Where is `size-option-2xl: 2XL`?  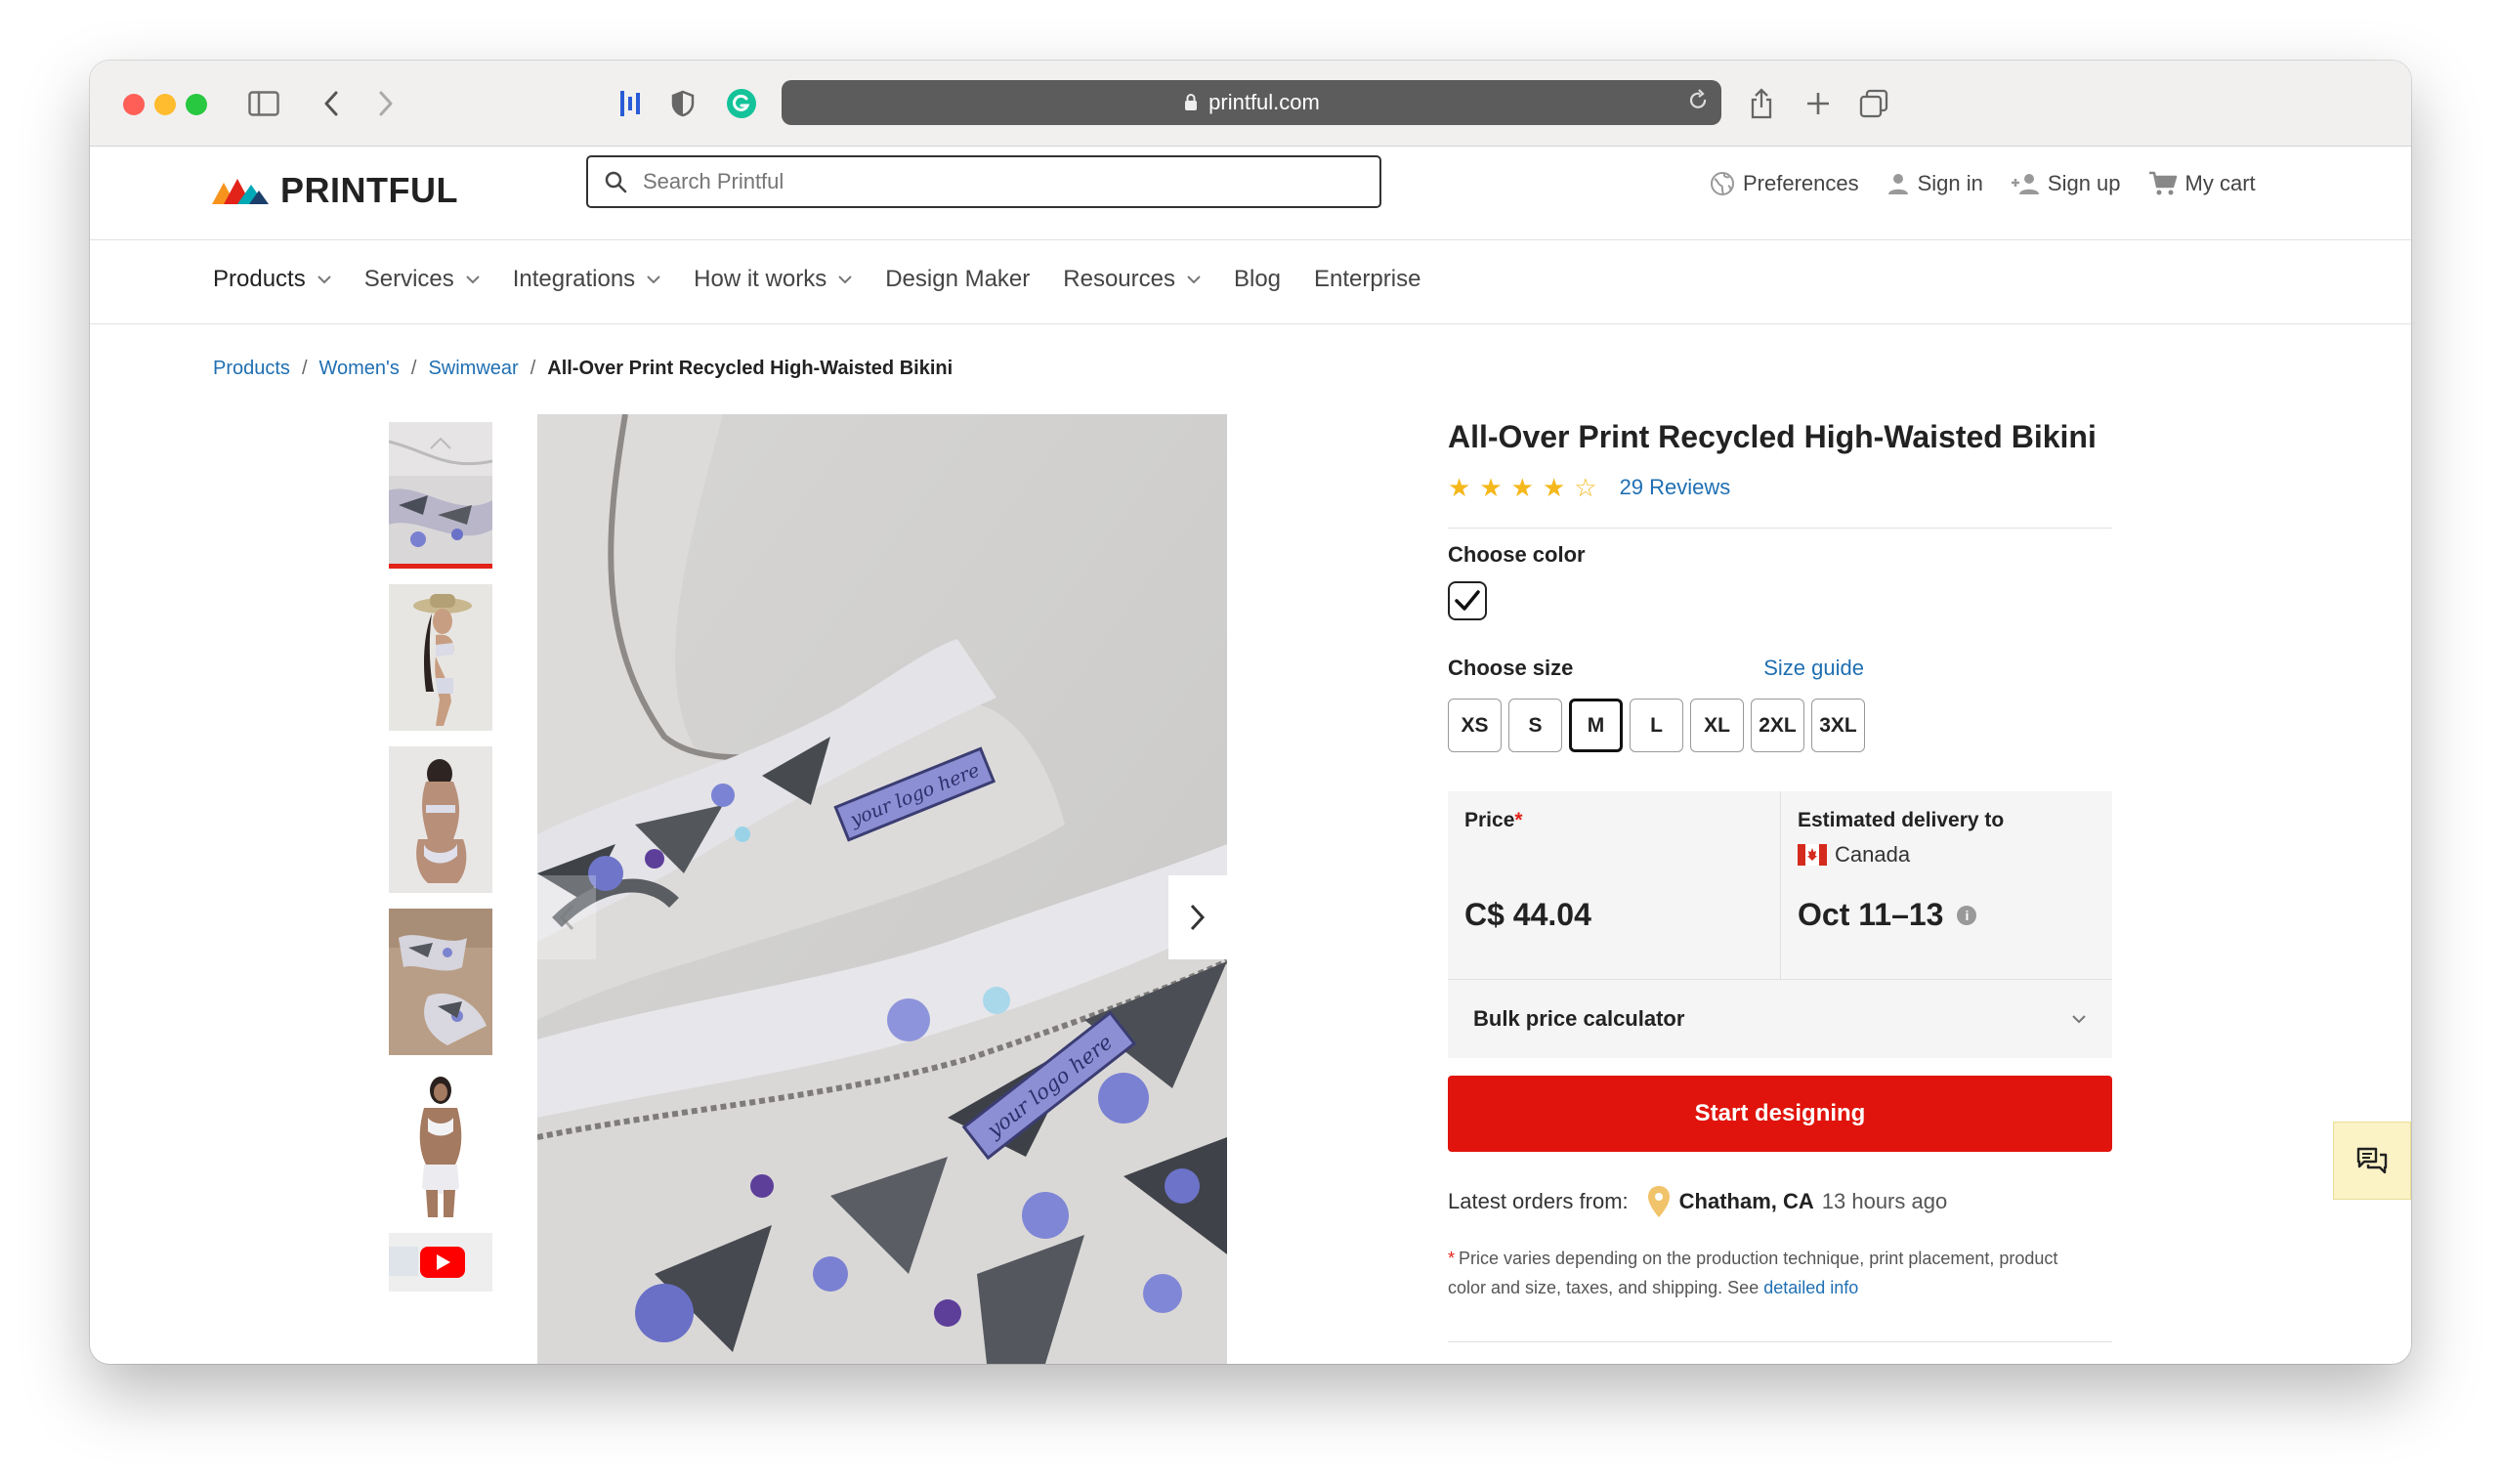
size-option-2xl: 2XL is located at coordinates (1777, 725).